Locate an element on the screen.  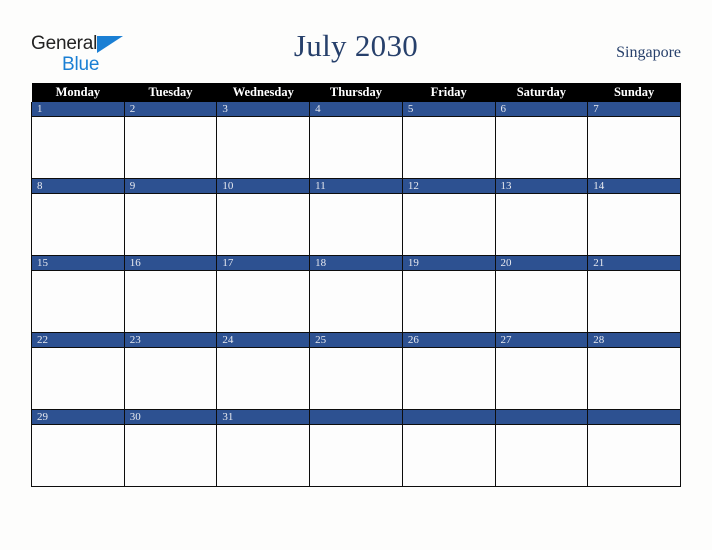
calendar-day-cell: 19 is located at coordinates (448, 294).